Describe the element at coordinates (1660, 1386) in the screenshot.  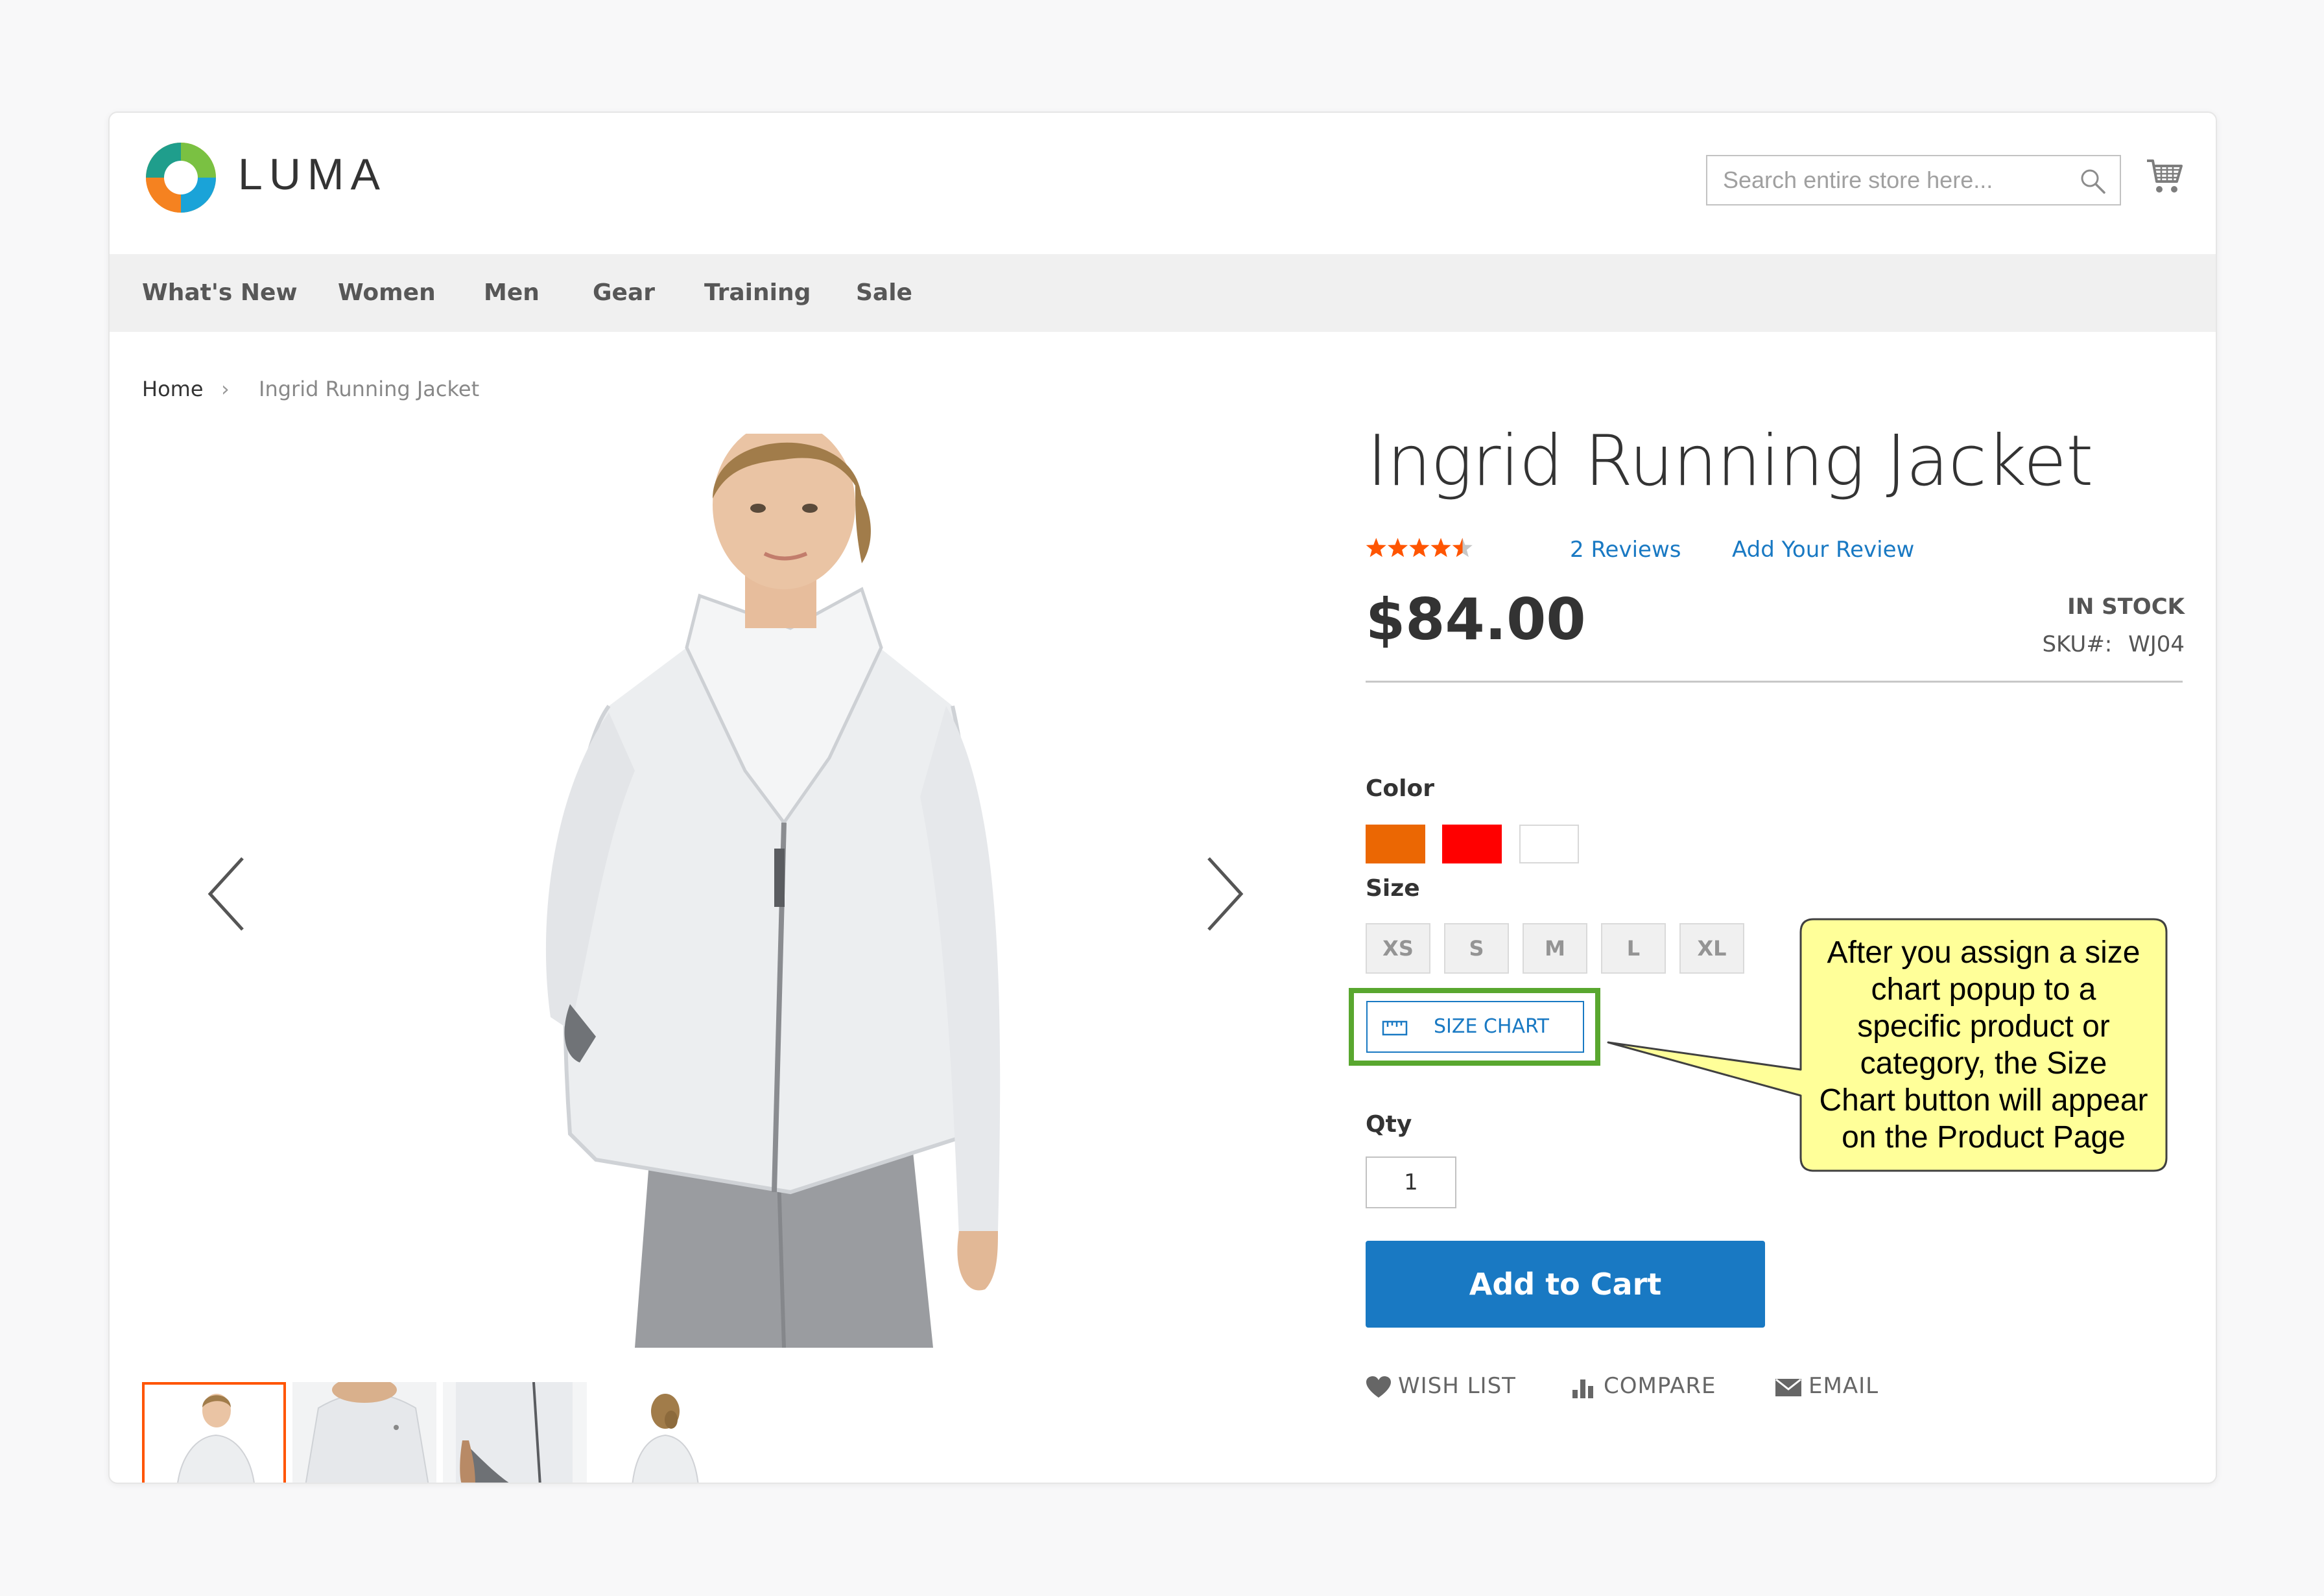
I see `compare-label: COMPARE` at that location.